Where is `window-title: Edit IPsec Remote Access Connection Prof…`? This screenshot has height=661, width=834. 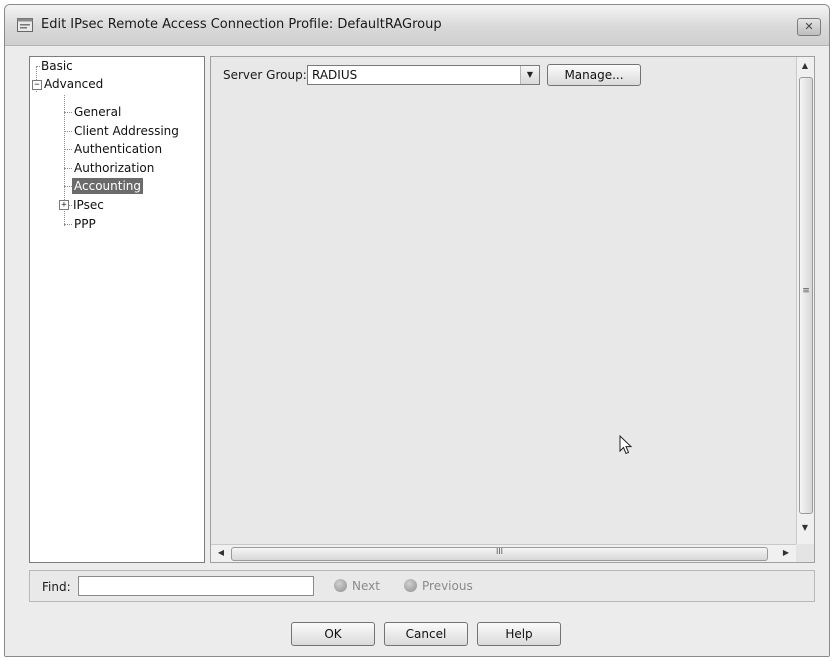
window-title: Edit IPsec Remote Access Connection Prof… is located at coordinates (241, 24).